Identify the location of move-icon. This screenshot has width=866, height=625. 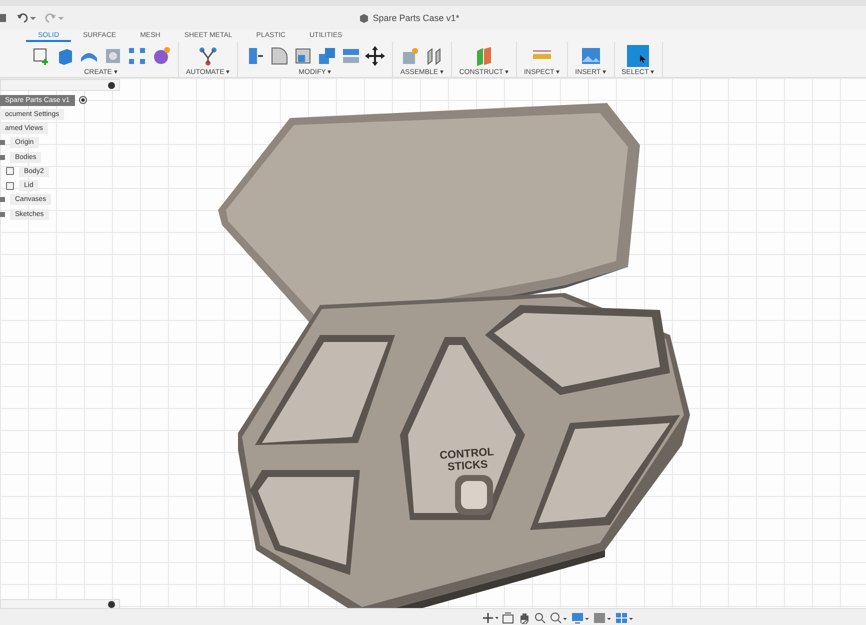
(375, 56).